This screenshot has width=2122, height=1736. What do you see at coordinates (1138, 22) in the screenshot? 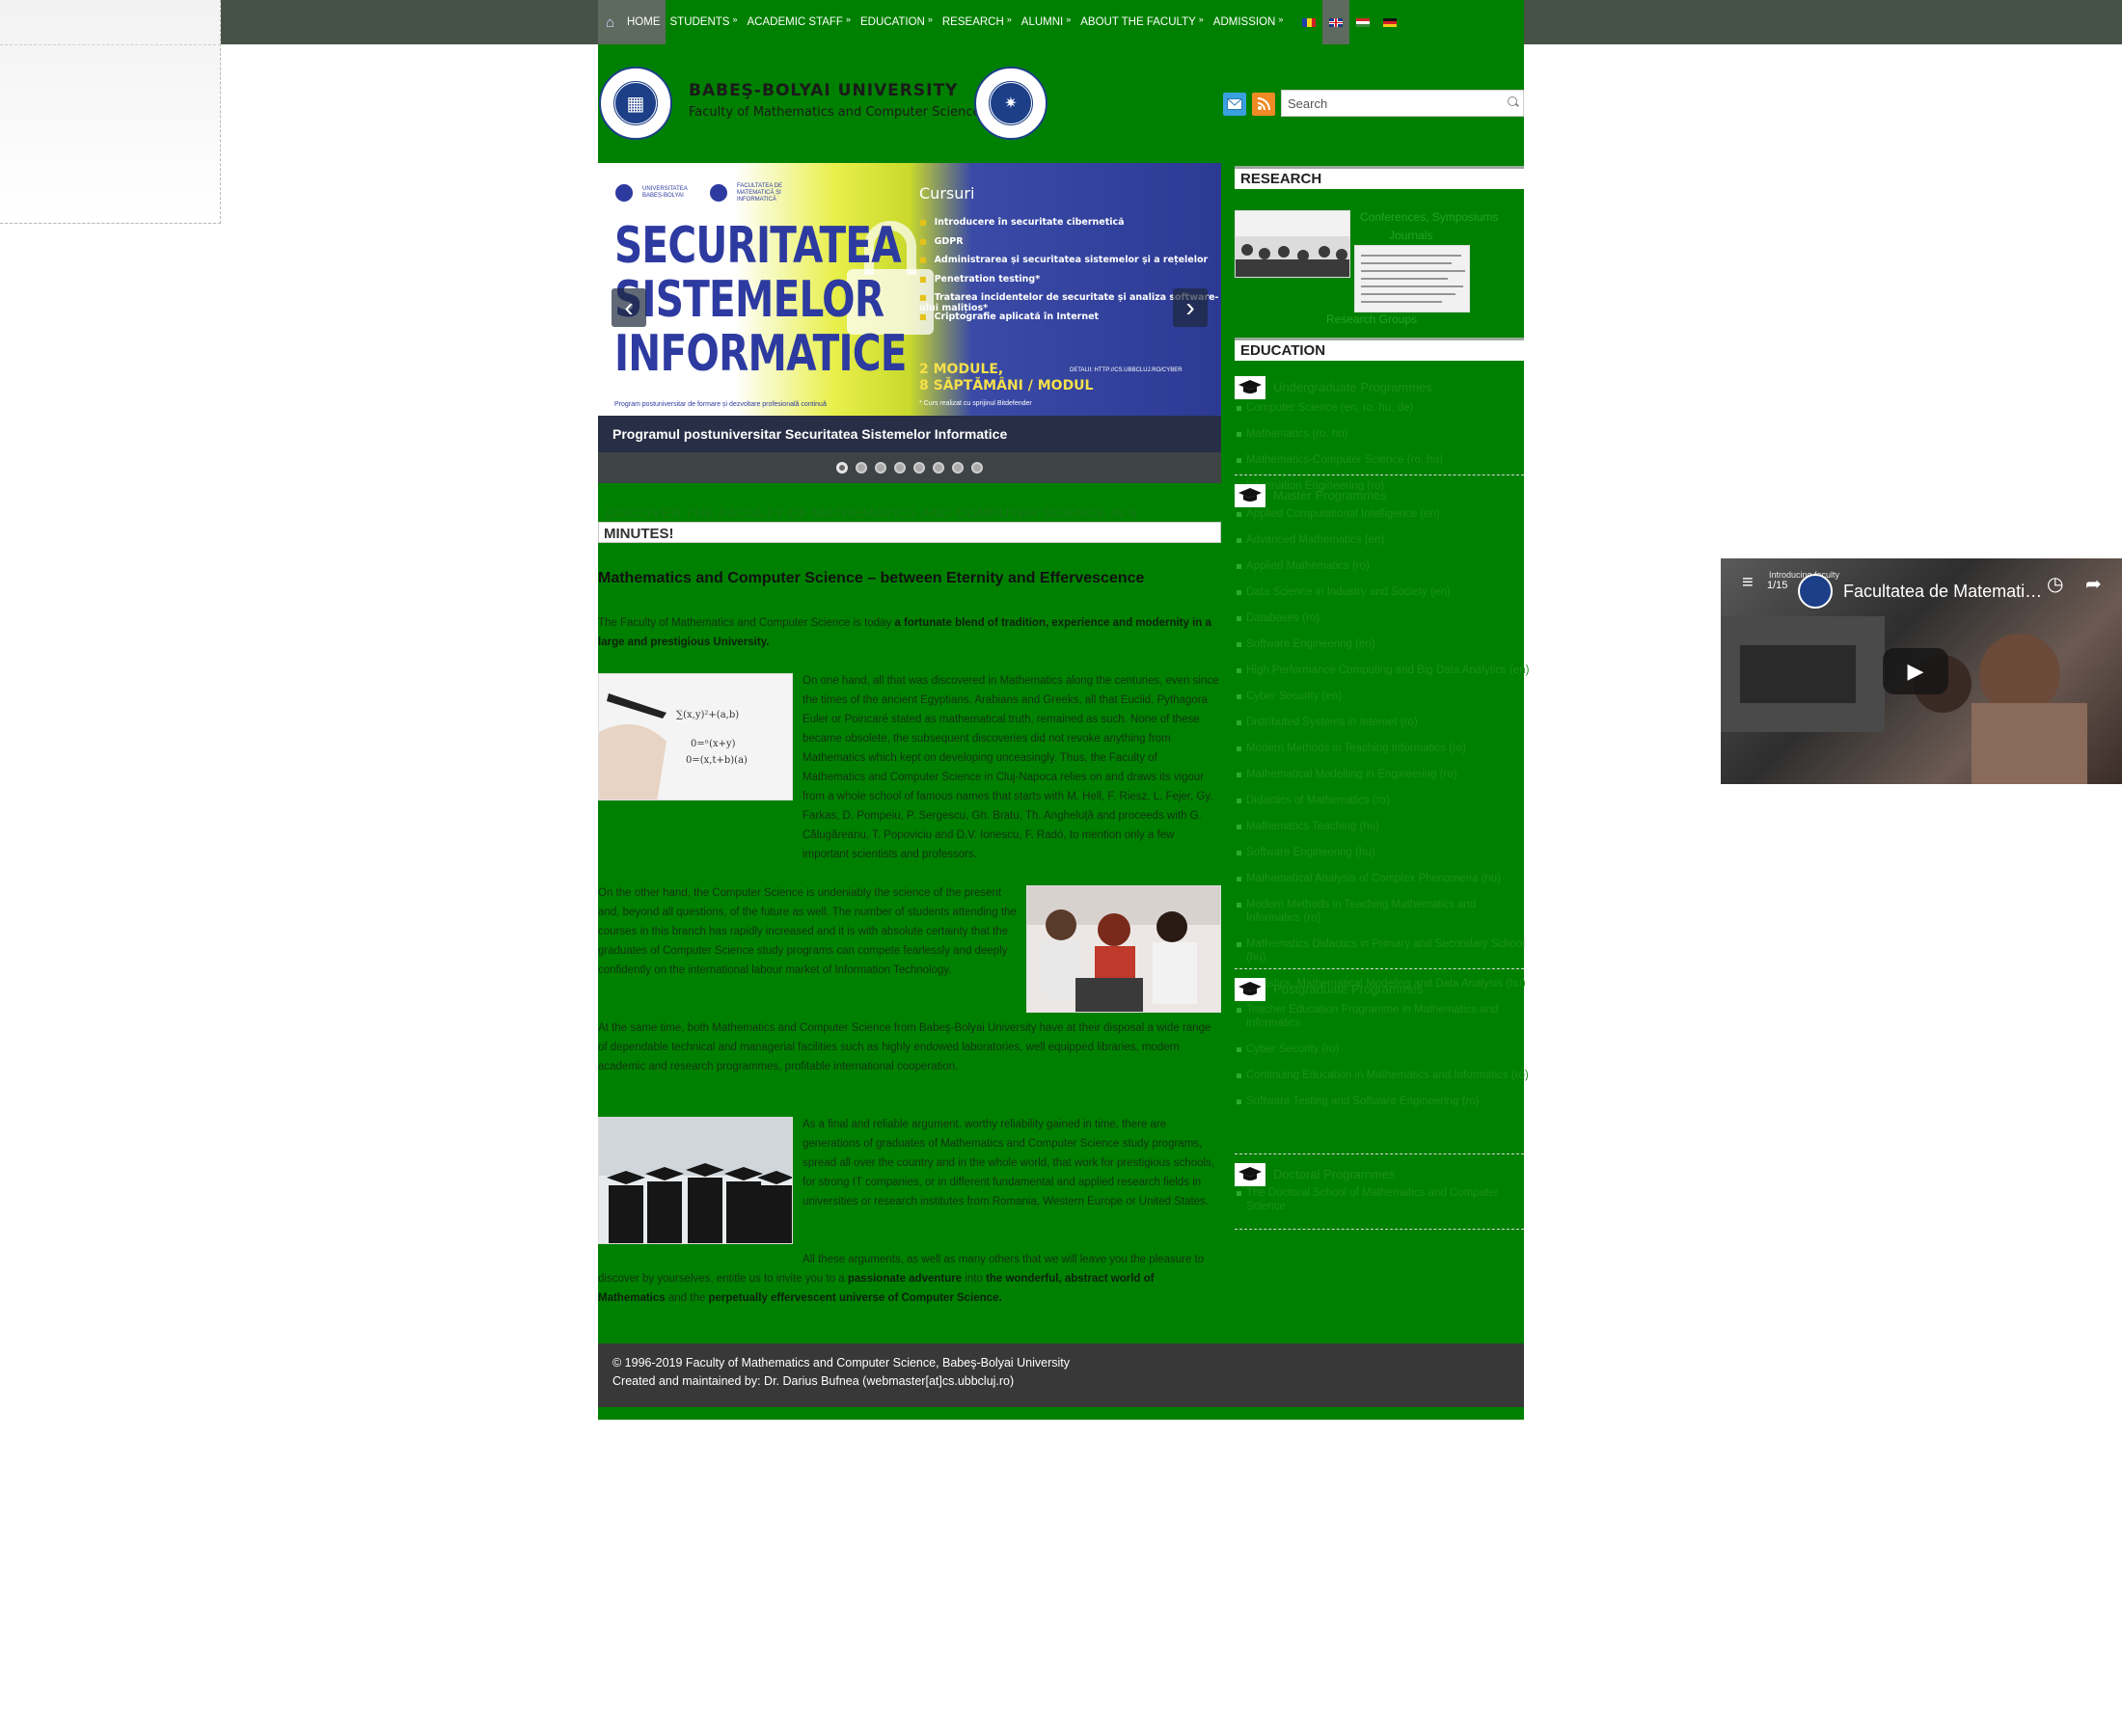
I see `nav-about-label: ABOUT THE FACULTY` at bounding box center [1138, 22].